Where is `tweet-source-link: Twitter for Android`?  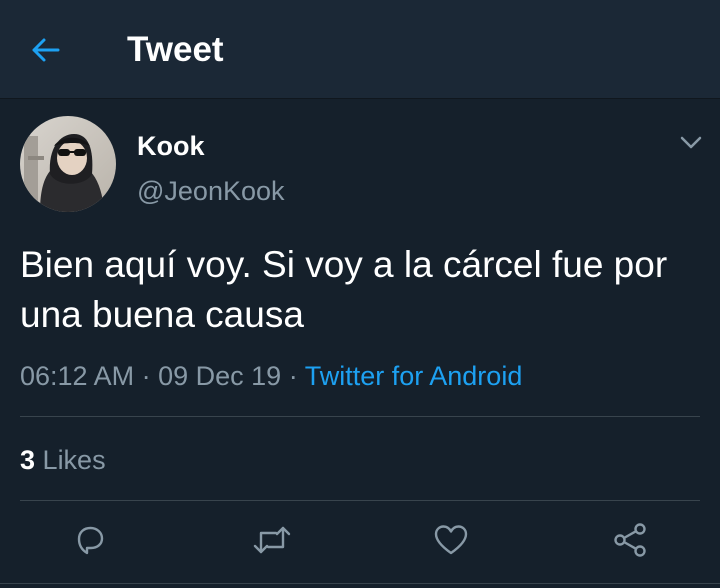
tweet-source-link: Twitter for Android is located at coordinates (414, 376).